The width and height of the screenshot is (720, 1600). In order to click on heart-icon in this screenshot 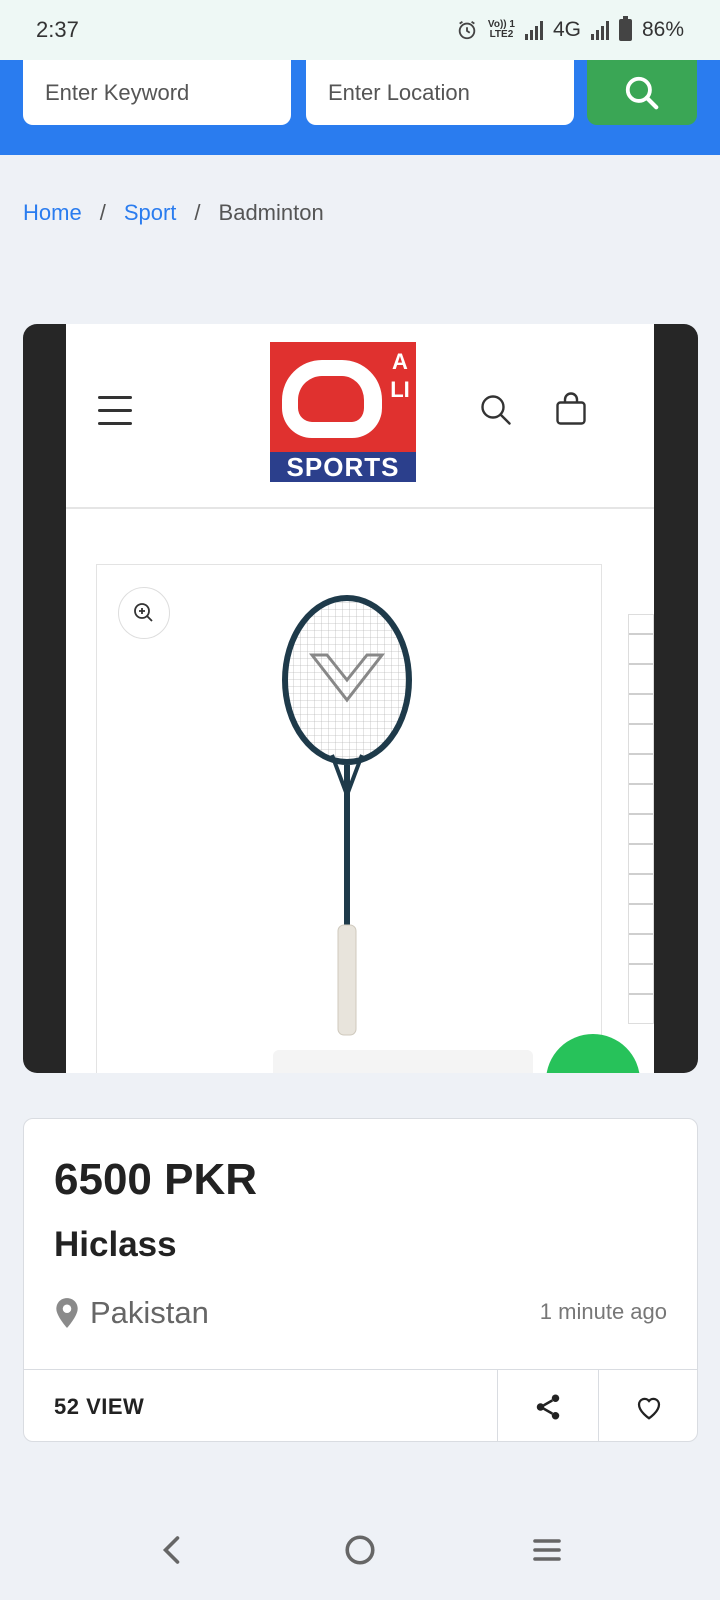, I will do `click(649, 1408)`.